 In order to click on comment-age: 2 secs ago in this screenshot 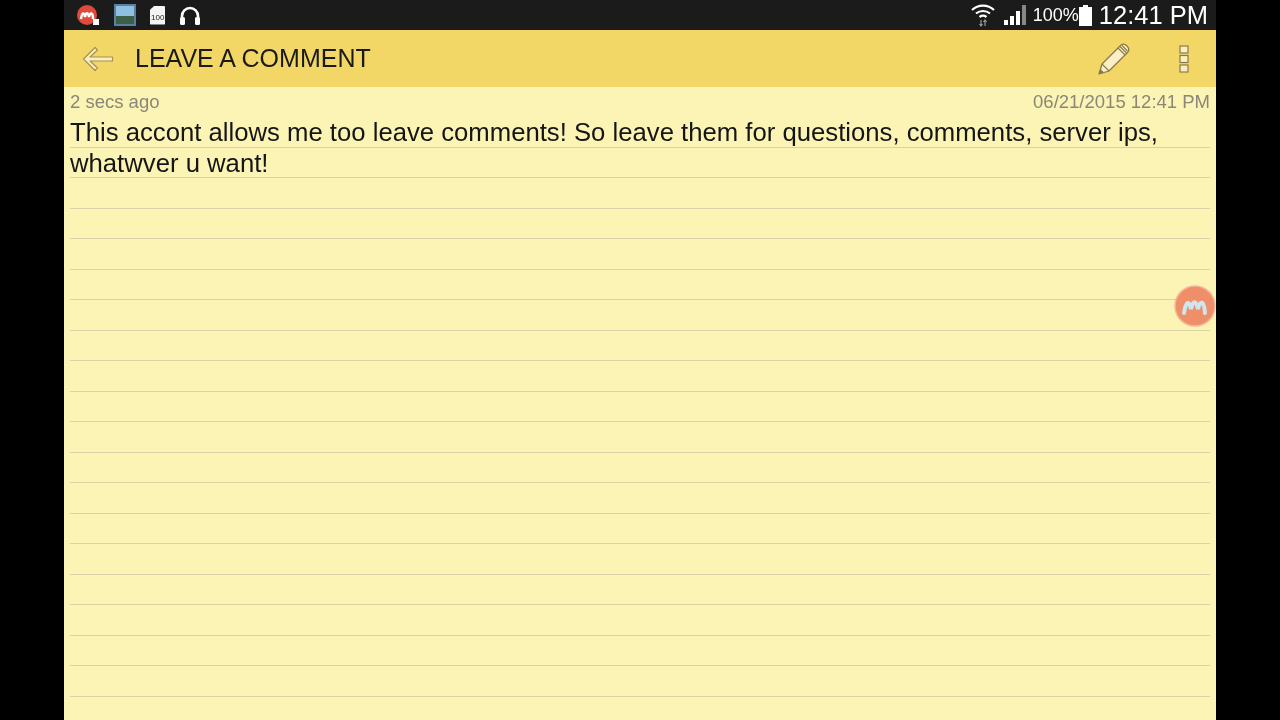, I will do `click(115, 102)`.